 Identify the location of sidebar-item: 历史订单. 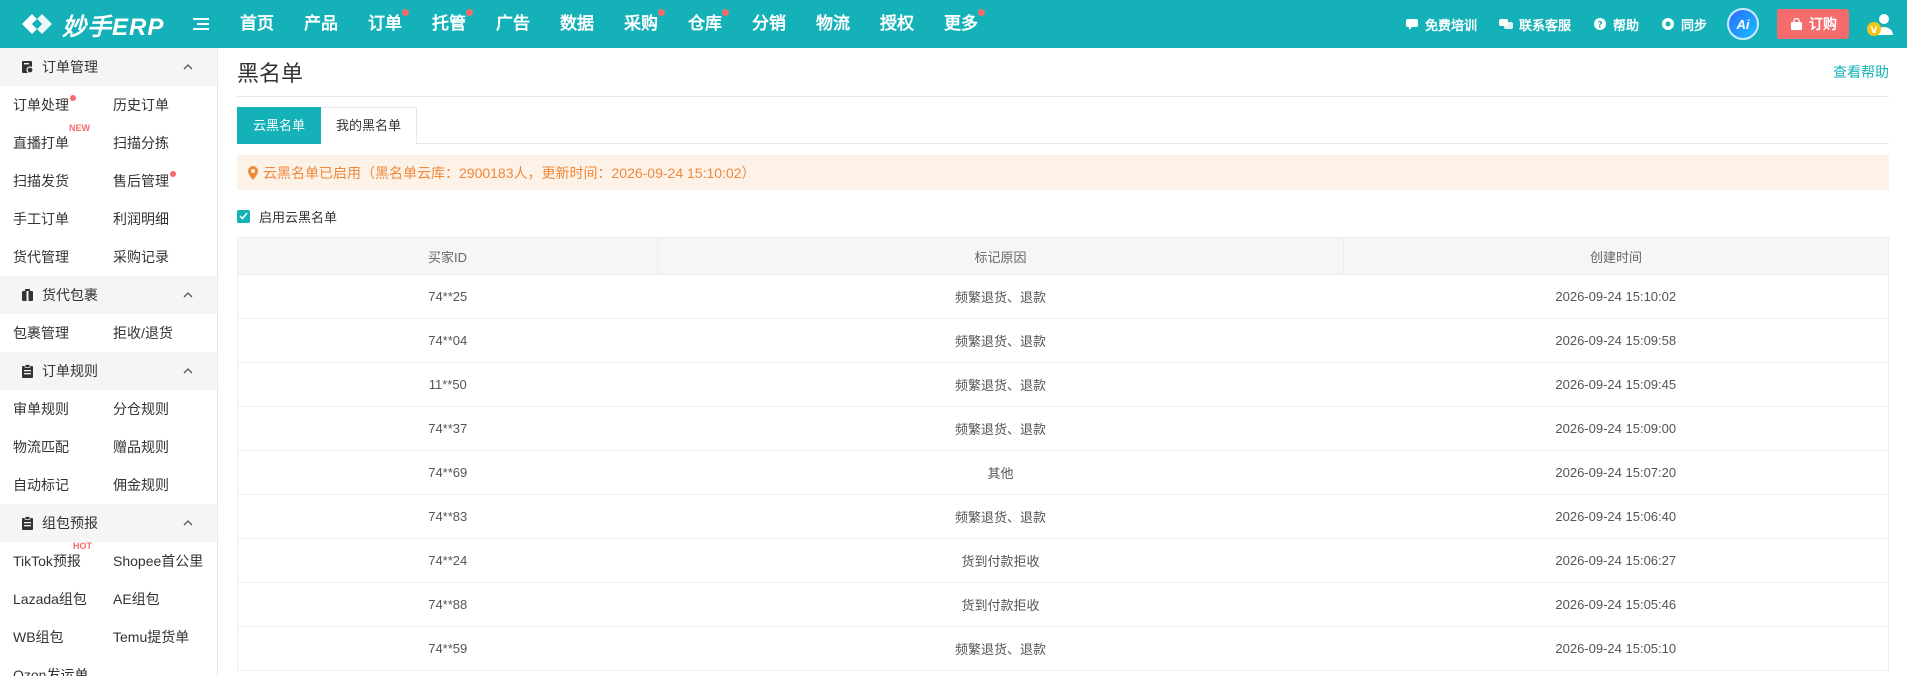
(165, 105).